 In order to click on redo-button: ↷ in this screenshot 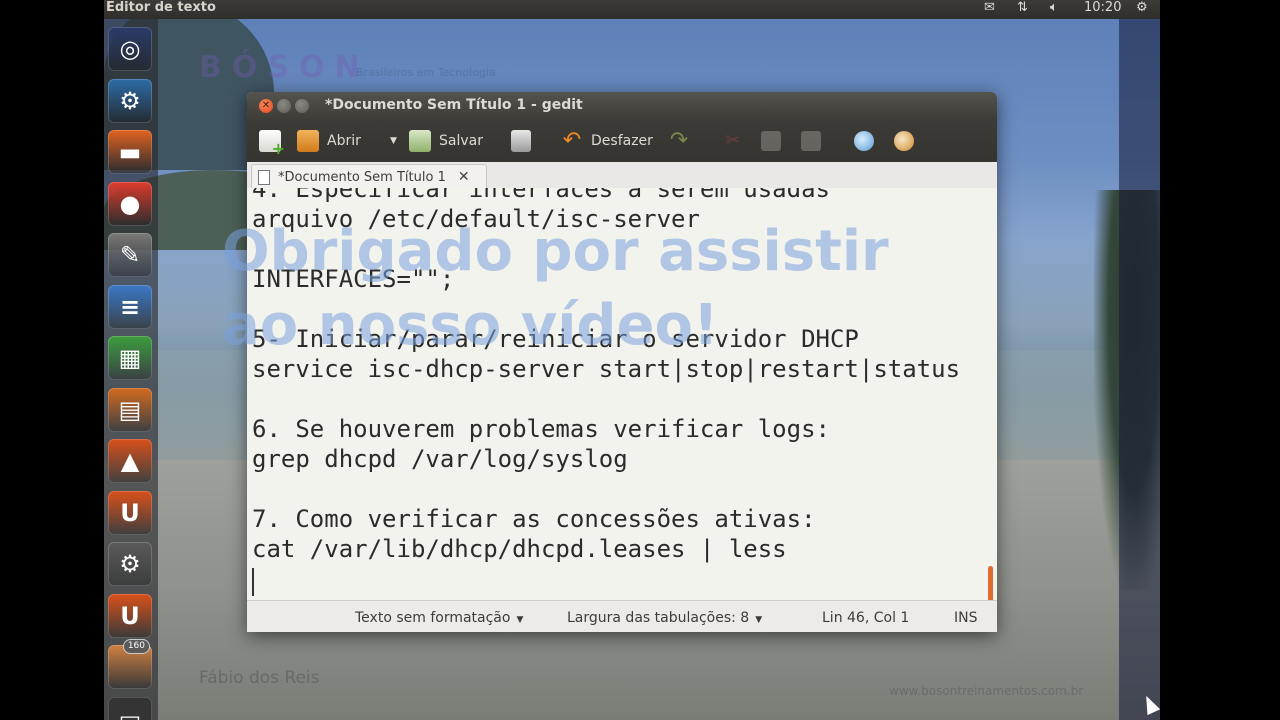, I will do `click(679, 141)`.